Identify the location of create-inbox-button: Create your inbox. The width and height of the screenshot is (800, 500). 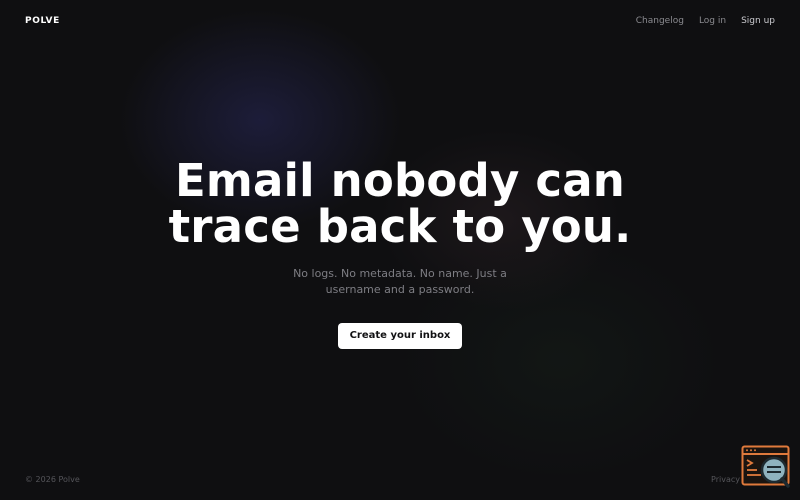
(400, 336).